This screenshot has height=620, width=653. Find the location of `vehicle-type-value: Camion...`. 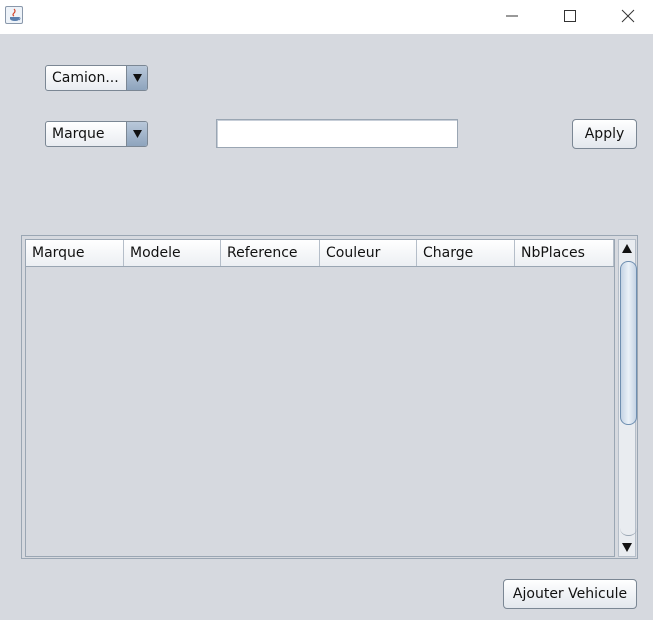

vehicle-type-value: Camion... is located at coordinates (85, 78).